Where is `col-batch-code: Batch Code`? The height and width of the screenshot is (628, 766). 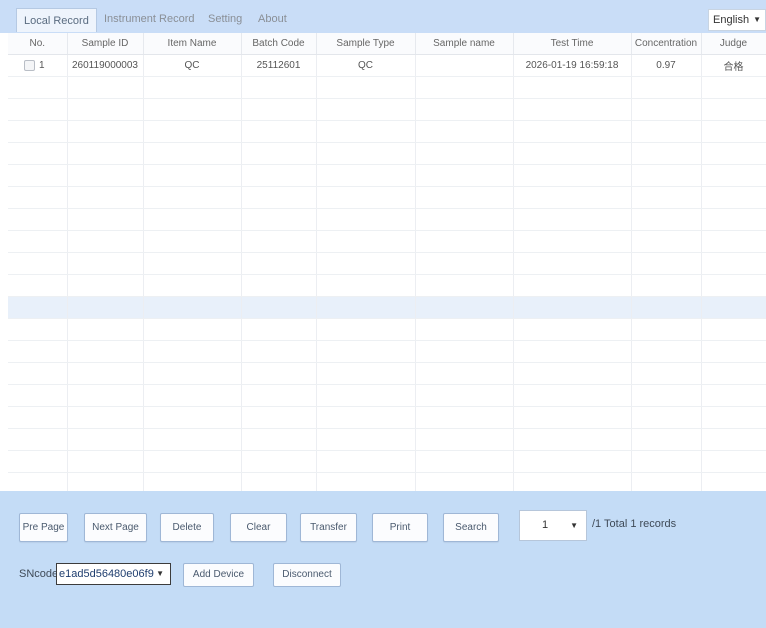
col-batch-code: Batch Code is located at coordinates (279, 44).